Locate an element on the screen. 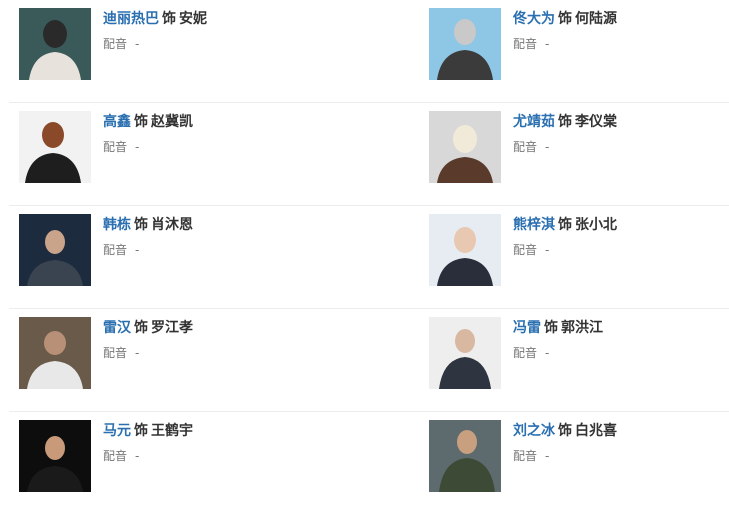  cast-info: 马元饰王鹤宇 配音 - is located at coordinates (148, 443).